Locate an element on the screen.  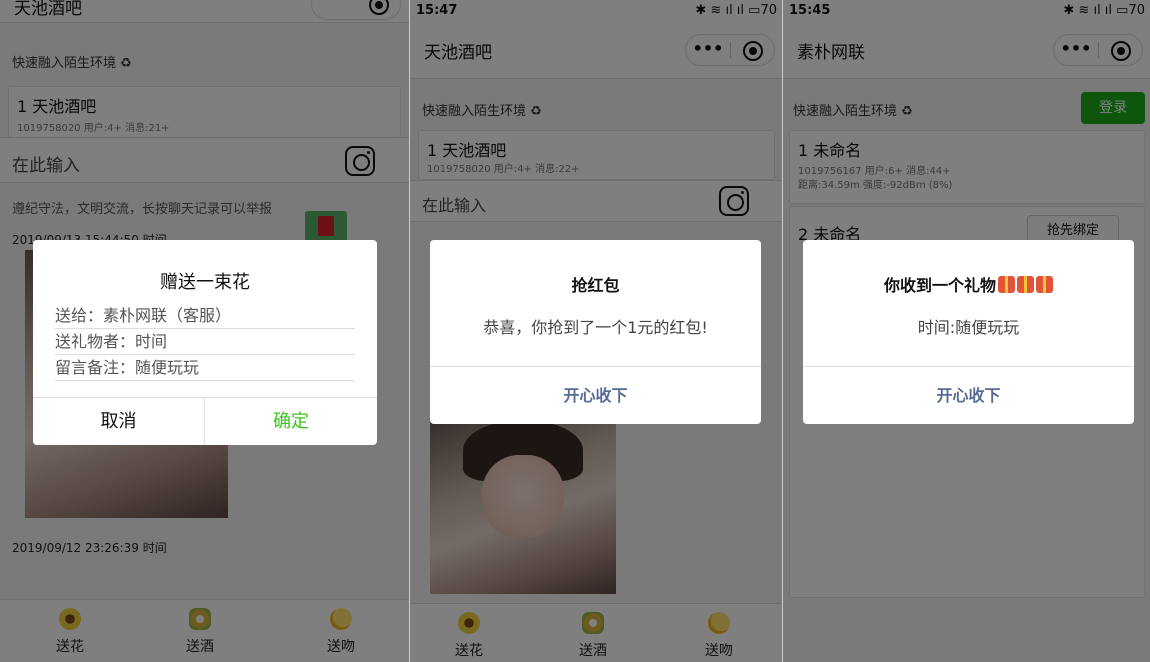
sender-field: 送礼物者：时间 is located at coordinates (205, 341).